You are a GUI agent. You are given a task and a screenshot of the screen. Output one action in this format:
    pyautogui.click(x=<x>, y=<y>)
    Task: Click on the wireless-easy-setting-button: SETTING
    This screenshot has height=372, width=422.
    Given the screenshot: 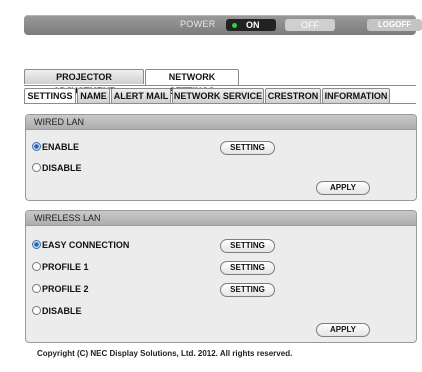 What is the action you would take?
    pyautogui.click(x=247, y=246)
    